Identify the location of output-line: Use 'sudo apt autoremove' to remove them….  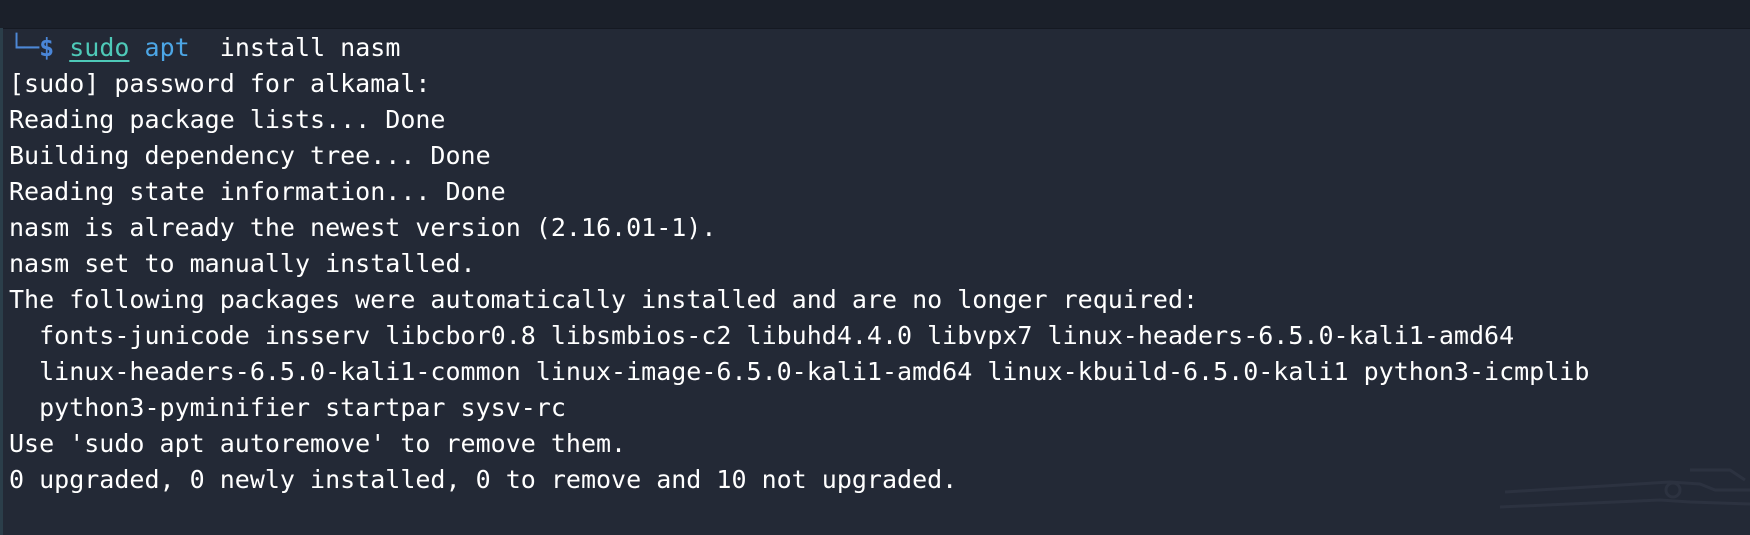
(318, 443).